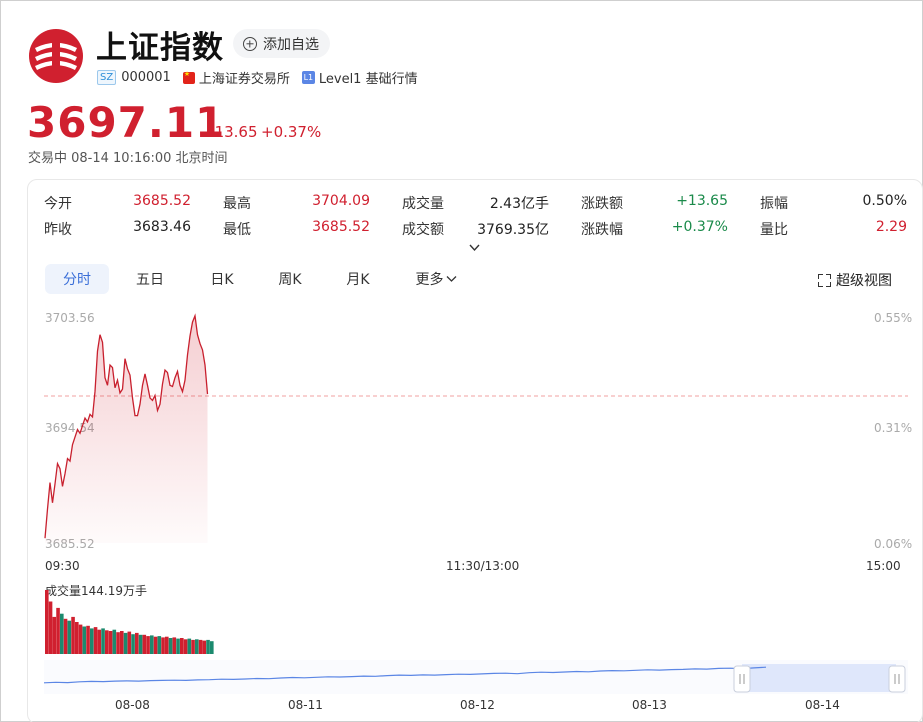  Describe the element at coordinates (702, 201) in the screenshot. I see `stat-value: +13.65` at that location.